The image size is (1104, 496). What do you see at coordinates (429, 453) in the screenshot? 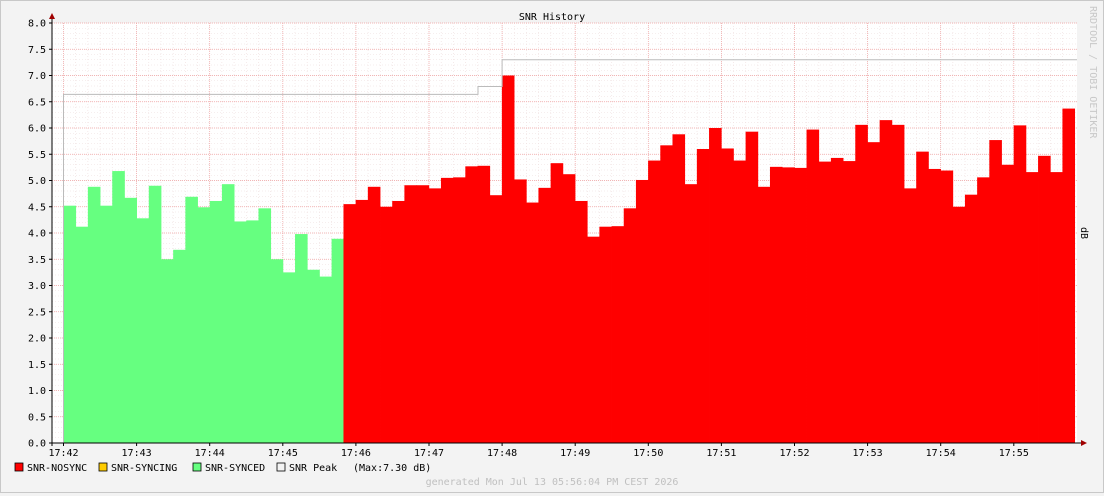
I see `x-tick-label: 17:47` at bounding box center [429, 453].